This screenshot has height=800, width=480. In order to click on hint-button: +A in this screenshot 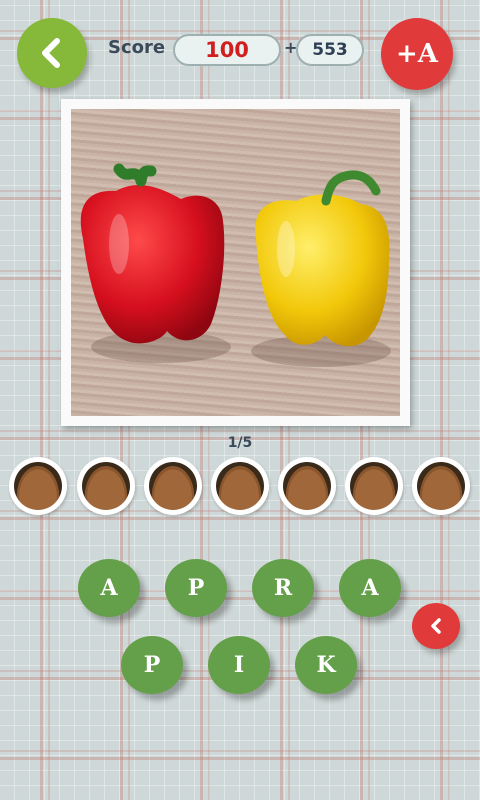, I will do `click(417, 54)`.